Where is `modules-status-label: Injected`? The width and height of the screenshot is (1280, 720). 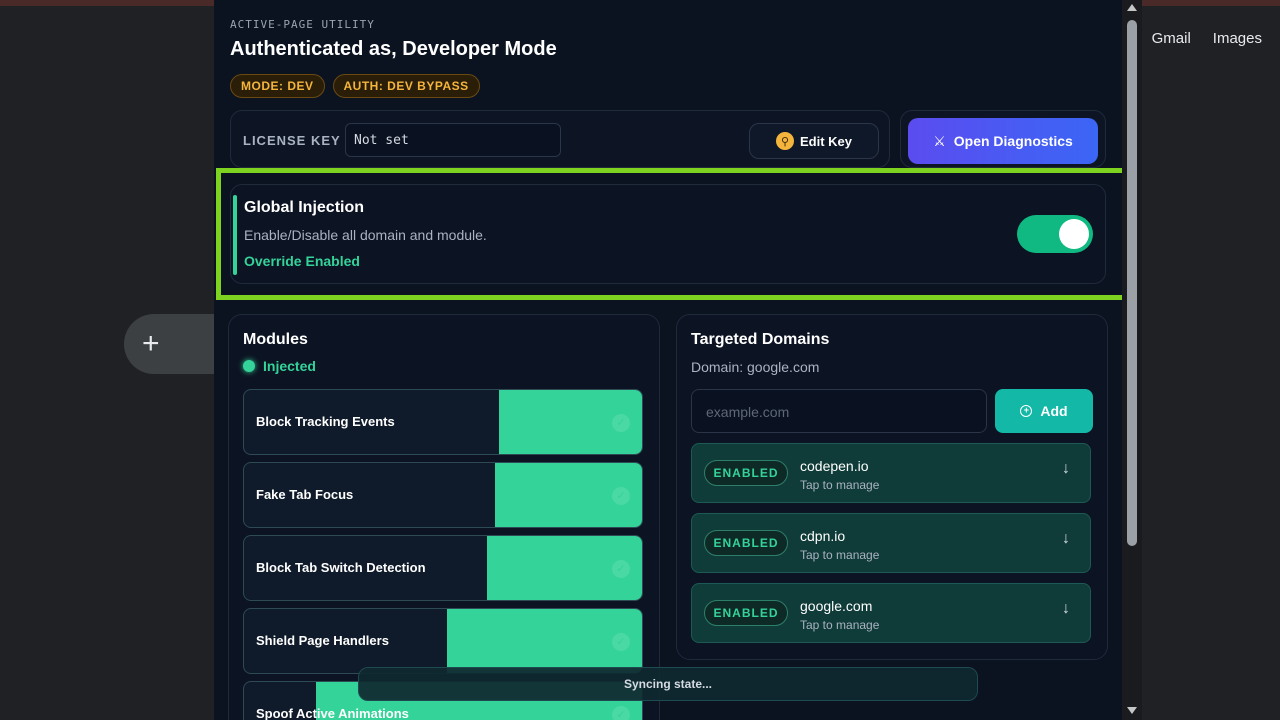 modules-status-label: Injected is located at coordinates (289, 366).